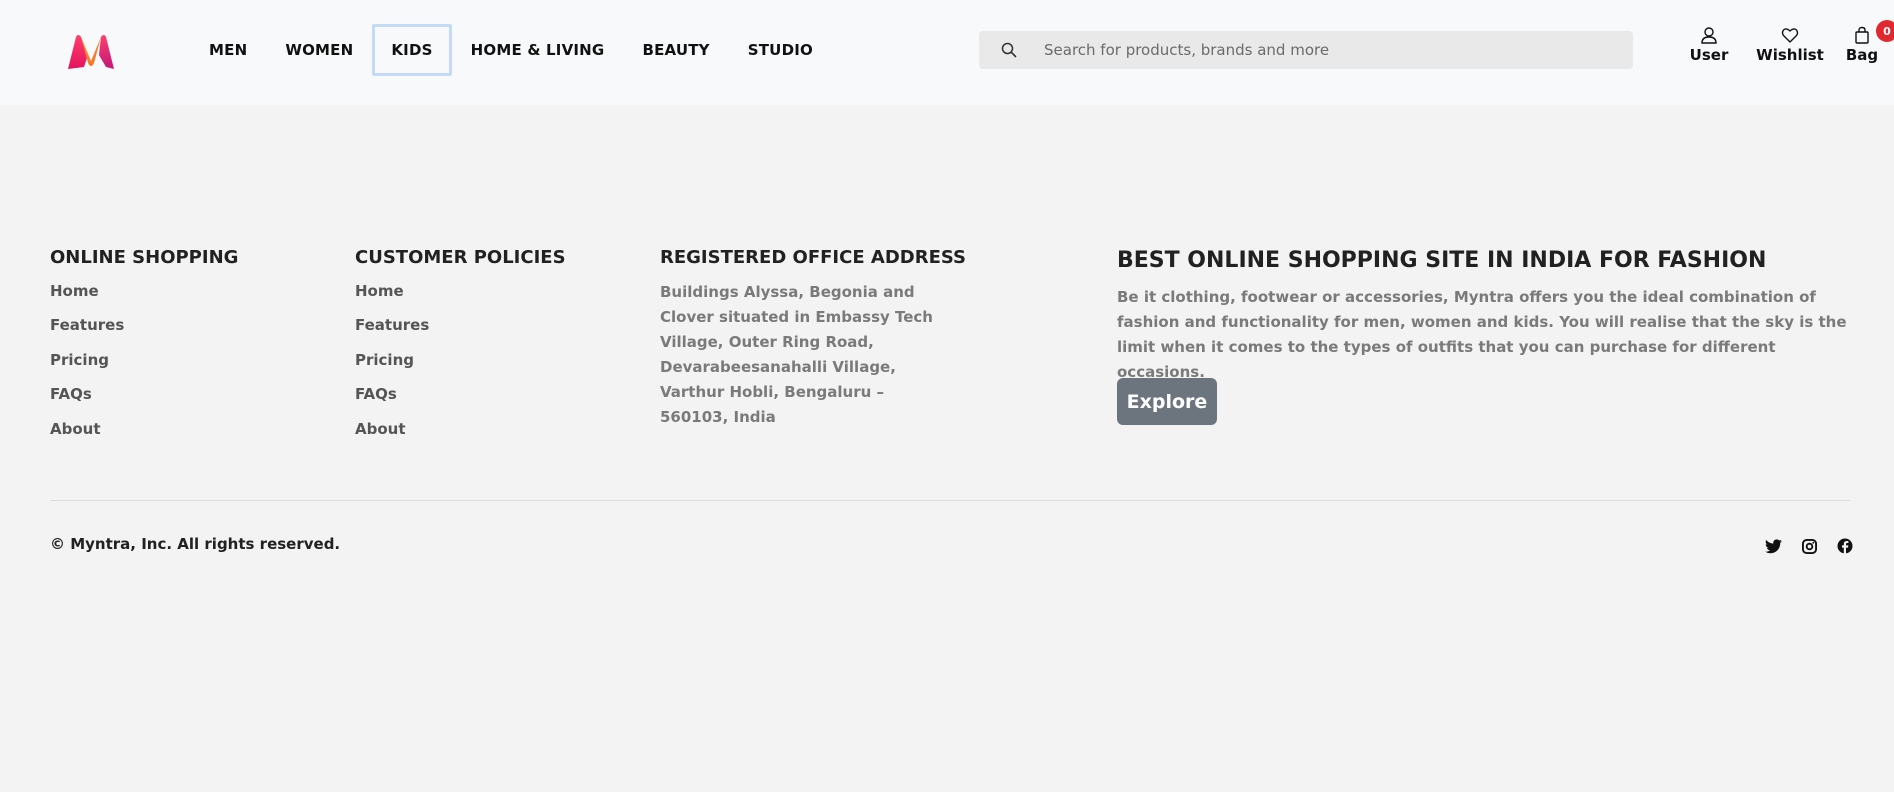  I want to click on customer-policies-link-about: About, so click(380, 429).